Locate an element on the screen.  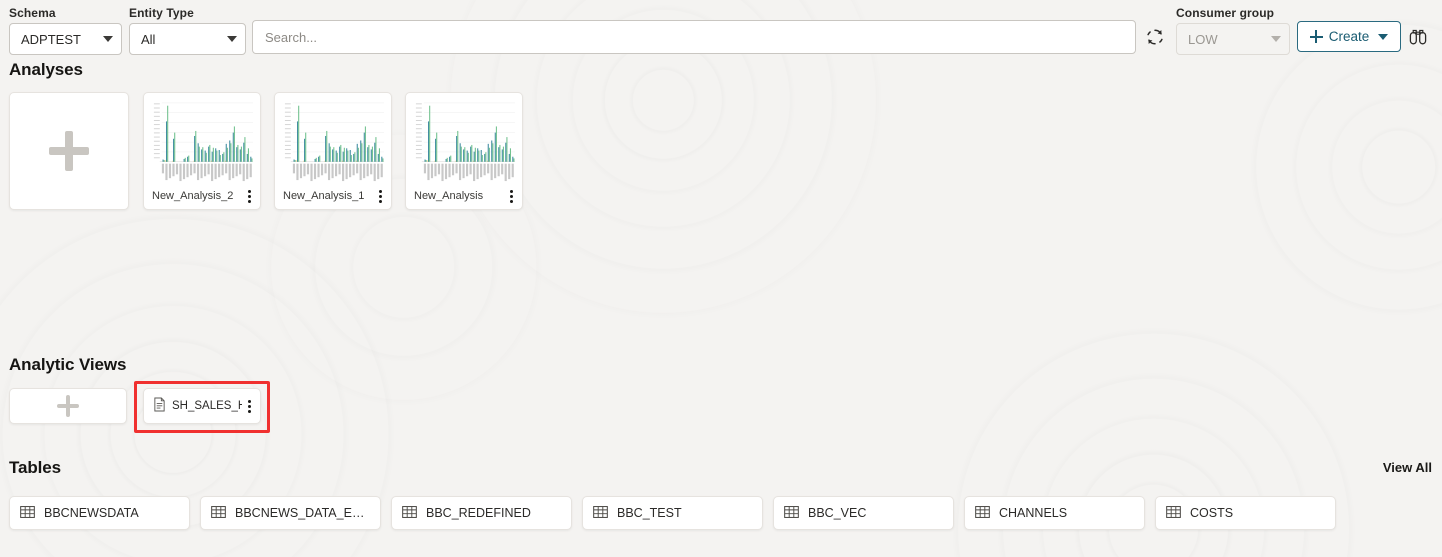
analysis-card: New_Analysis_1 is located at coordinates (333, 151).